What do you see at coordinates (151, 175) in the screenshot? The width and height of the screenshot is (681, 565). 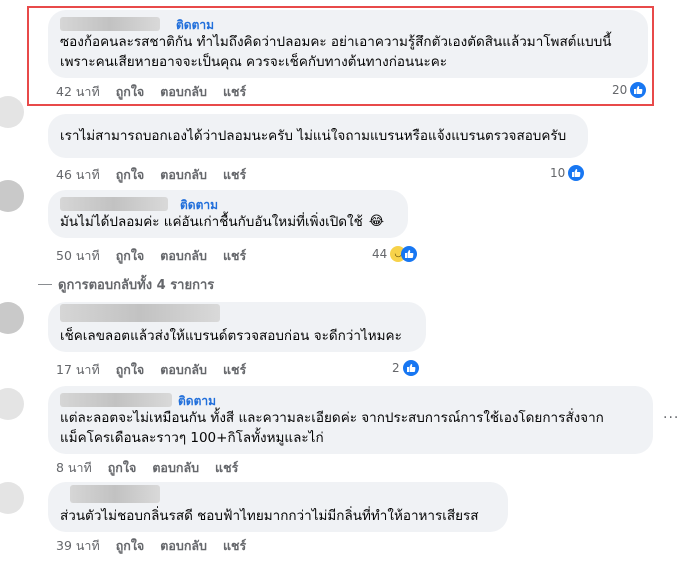 I see `comment-actions: 46 นาที ถูกใจ ตอบกลับ แชร์` at bounding box center [151, 175].